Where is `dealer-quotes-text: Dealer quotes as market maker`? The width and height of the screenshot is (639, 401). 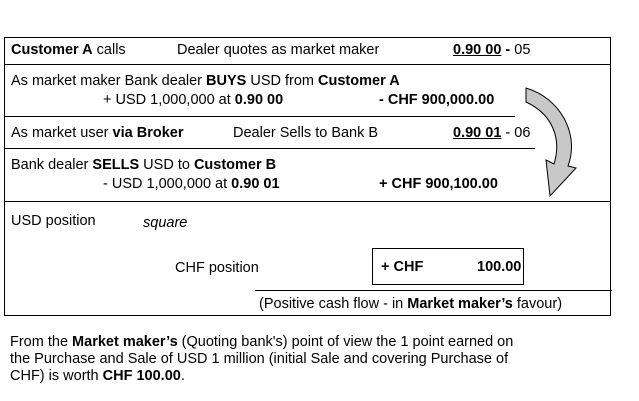 dealer-quotes-text: Dealer quotes as market maker is located at coordinates (278, 50).